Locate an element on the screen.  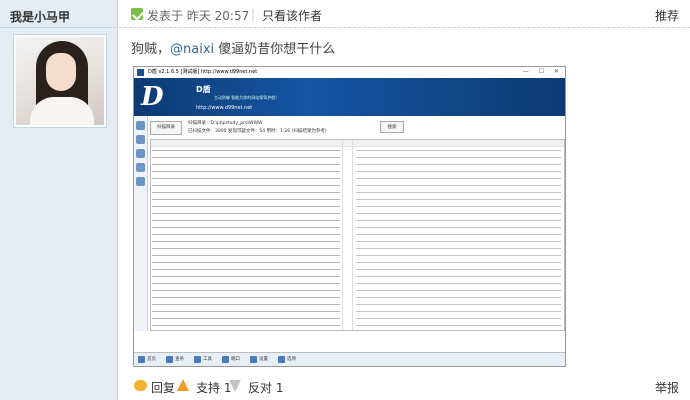
d-shield-logo: D is located at coordinates (152, 97).